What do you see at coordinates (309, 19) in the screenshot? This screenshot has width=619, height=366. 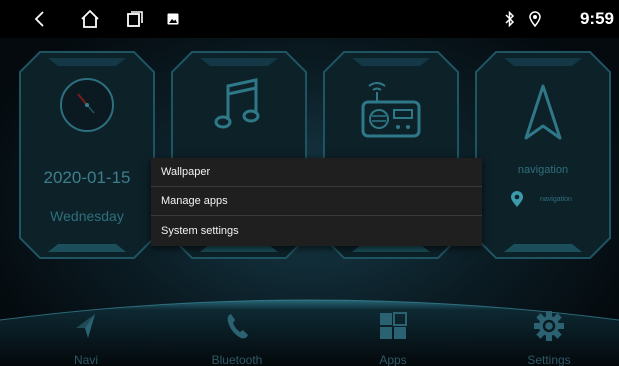 I see `status-bar: 9:59` at bounding box center [309, 19].